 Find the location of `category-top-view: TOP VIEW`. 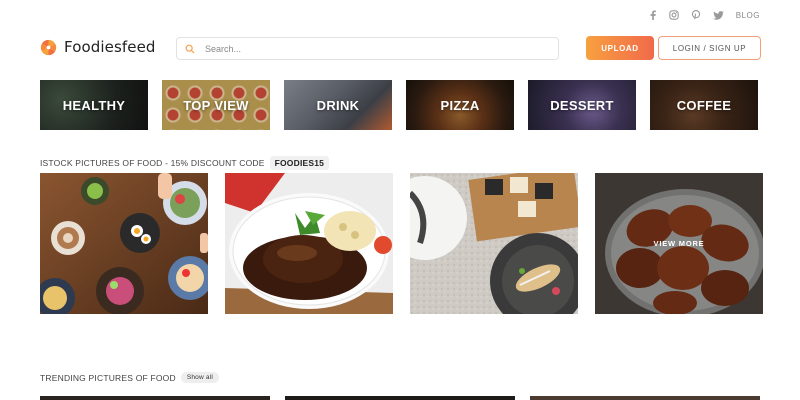

category-top-view: TOP VIEW is located at coordinates (216, 105).